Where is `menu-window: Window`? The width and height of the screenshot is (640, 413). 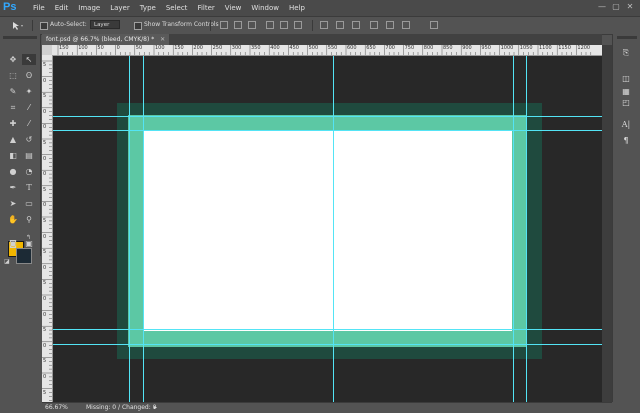
menu-window: Window is located at coordinates (265, 8).